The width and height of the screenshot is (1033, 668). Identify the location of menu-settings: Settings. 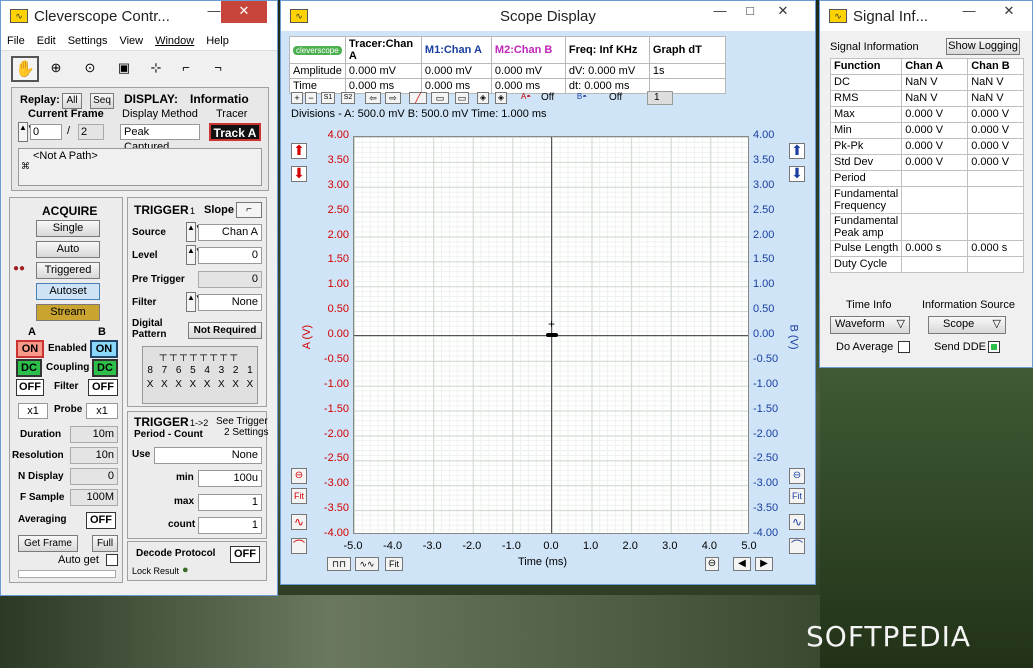
(88, 41).